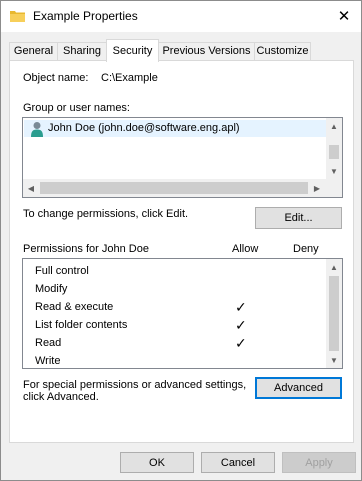 Image resolution: width=362 pixels, height=481 pixels. Describe the element at coordinates (157, 462) in the screenshot. I see `ok-button: OK` at that location.